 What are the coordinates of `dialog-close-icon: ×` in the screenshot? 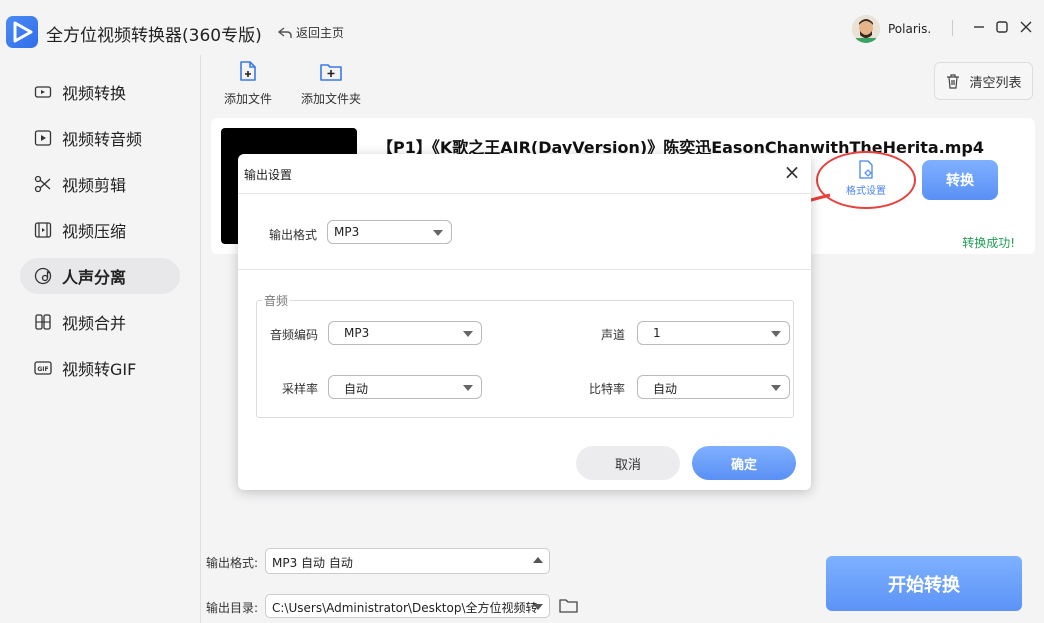 It's located at (792, 173).